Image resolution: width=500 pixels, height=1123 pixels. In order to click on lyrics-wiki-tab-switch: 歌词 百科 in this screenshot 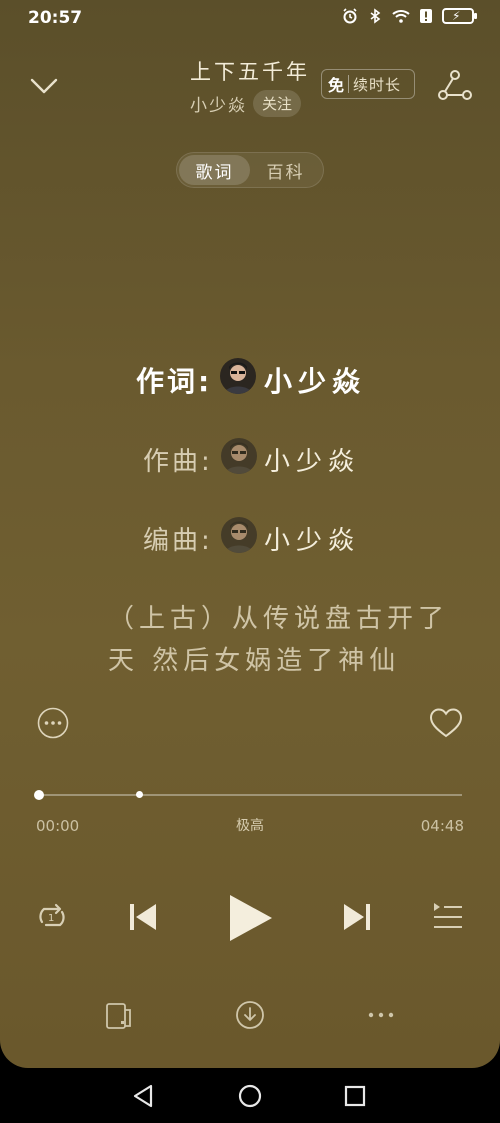, I will do `click(250, 170)`.